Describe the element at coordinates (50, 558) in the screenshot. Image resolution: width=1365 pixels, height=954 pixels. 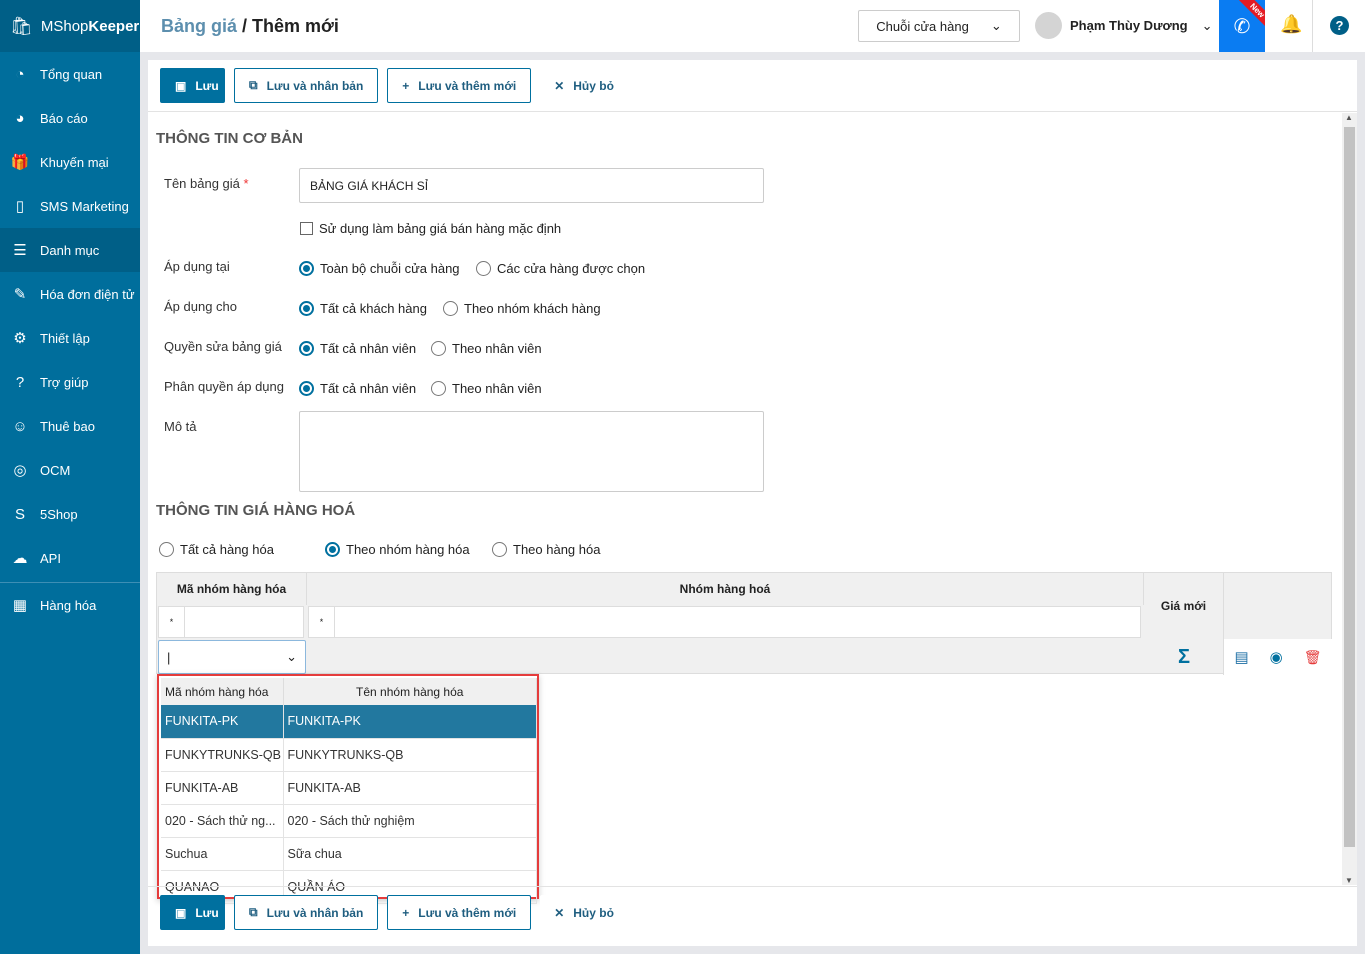
I see `sidebar-item-label: API` at that location.